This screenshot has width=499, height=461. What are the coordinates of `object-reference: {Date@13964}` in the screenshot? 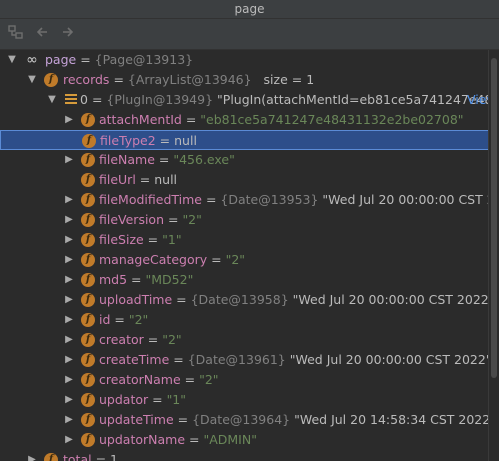 It's located at (241, 419).